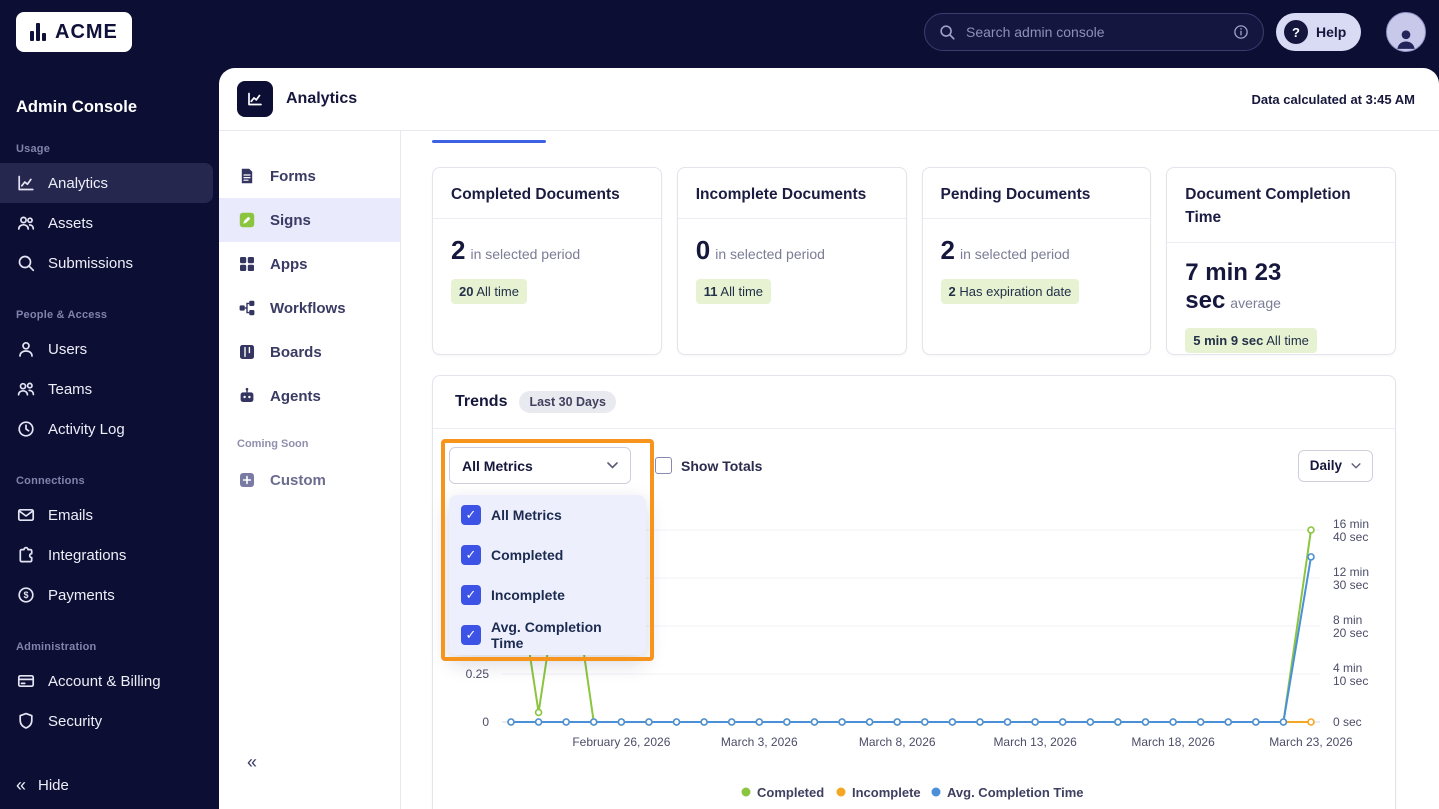 Image resolution: width=1439 pixels, height=809 pixels. Describe the element at coordinates (322, 98) in the screenshot. I see `page-title: Analytics` at that location.